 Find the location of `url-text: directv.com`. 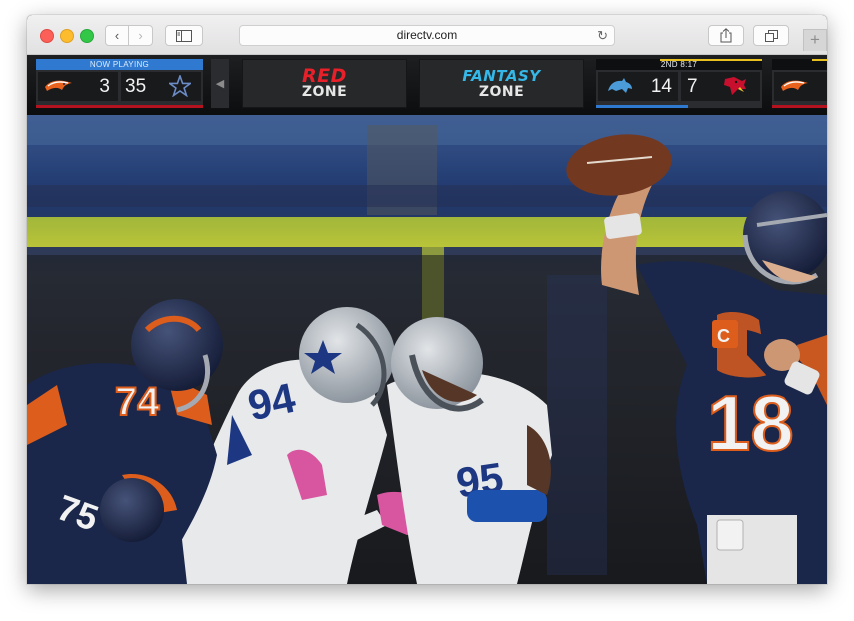

url-text: directv.com is located at coordinates (427, 35).